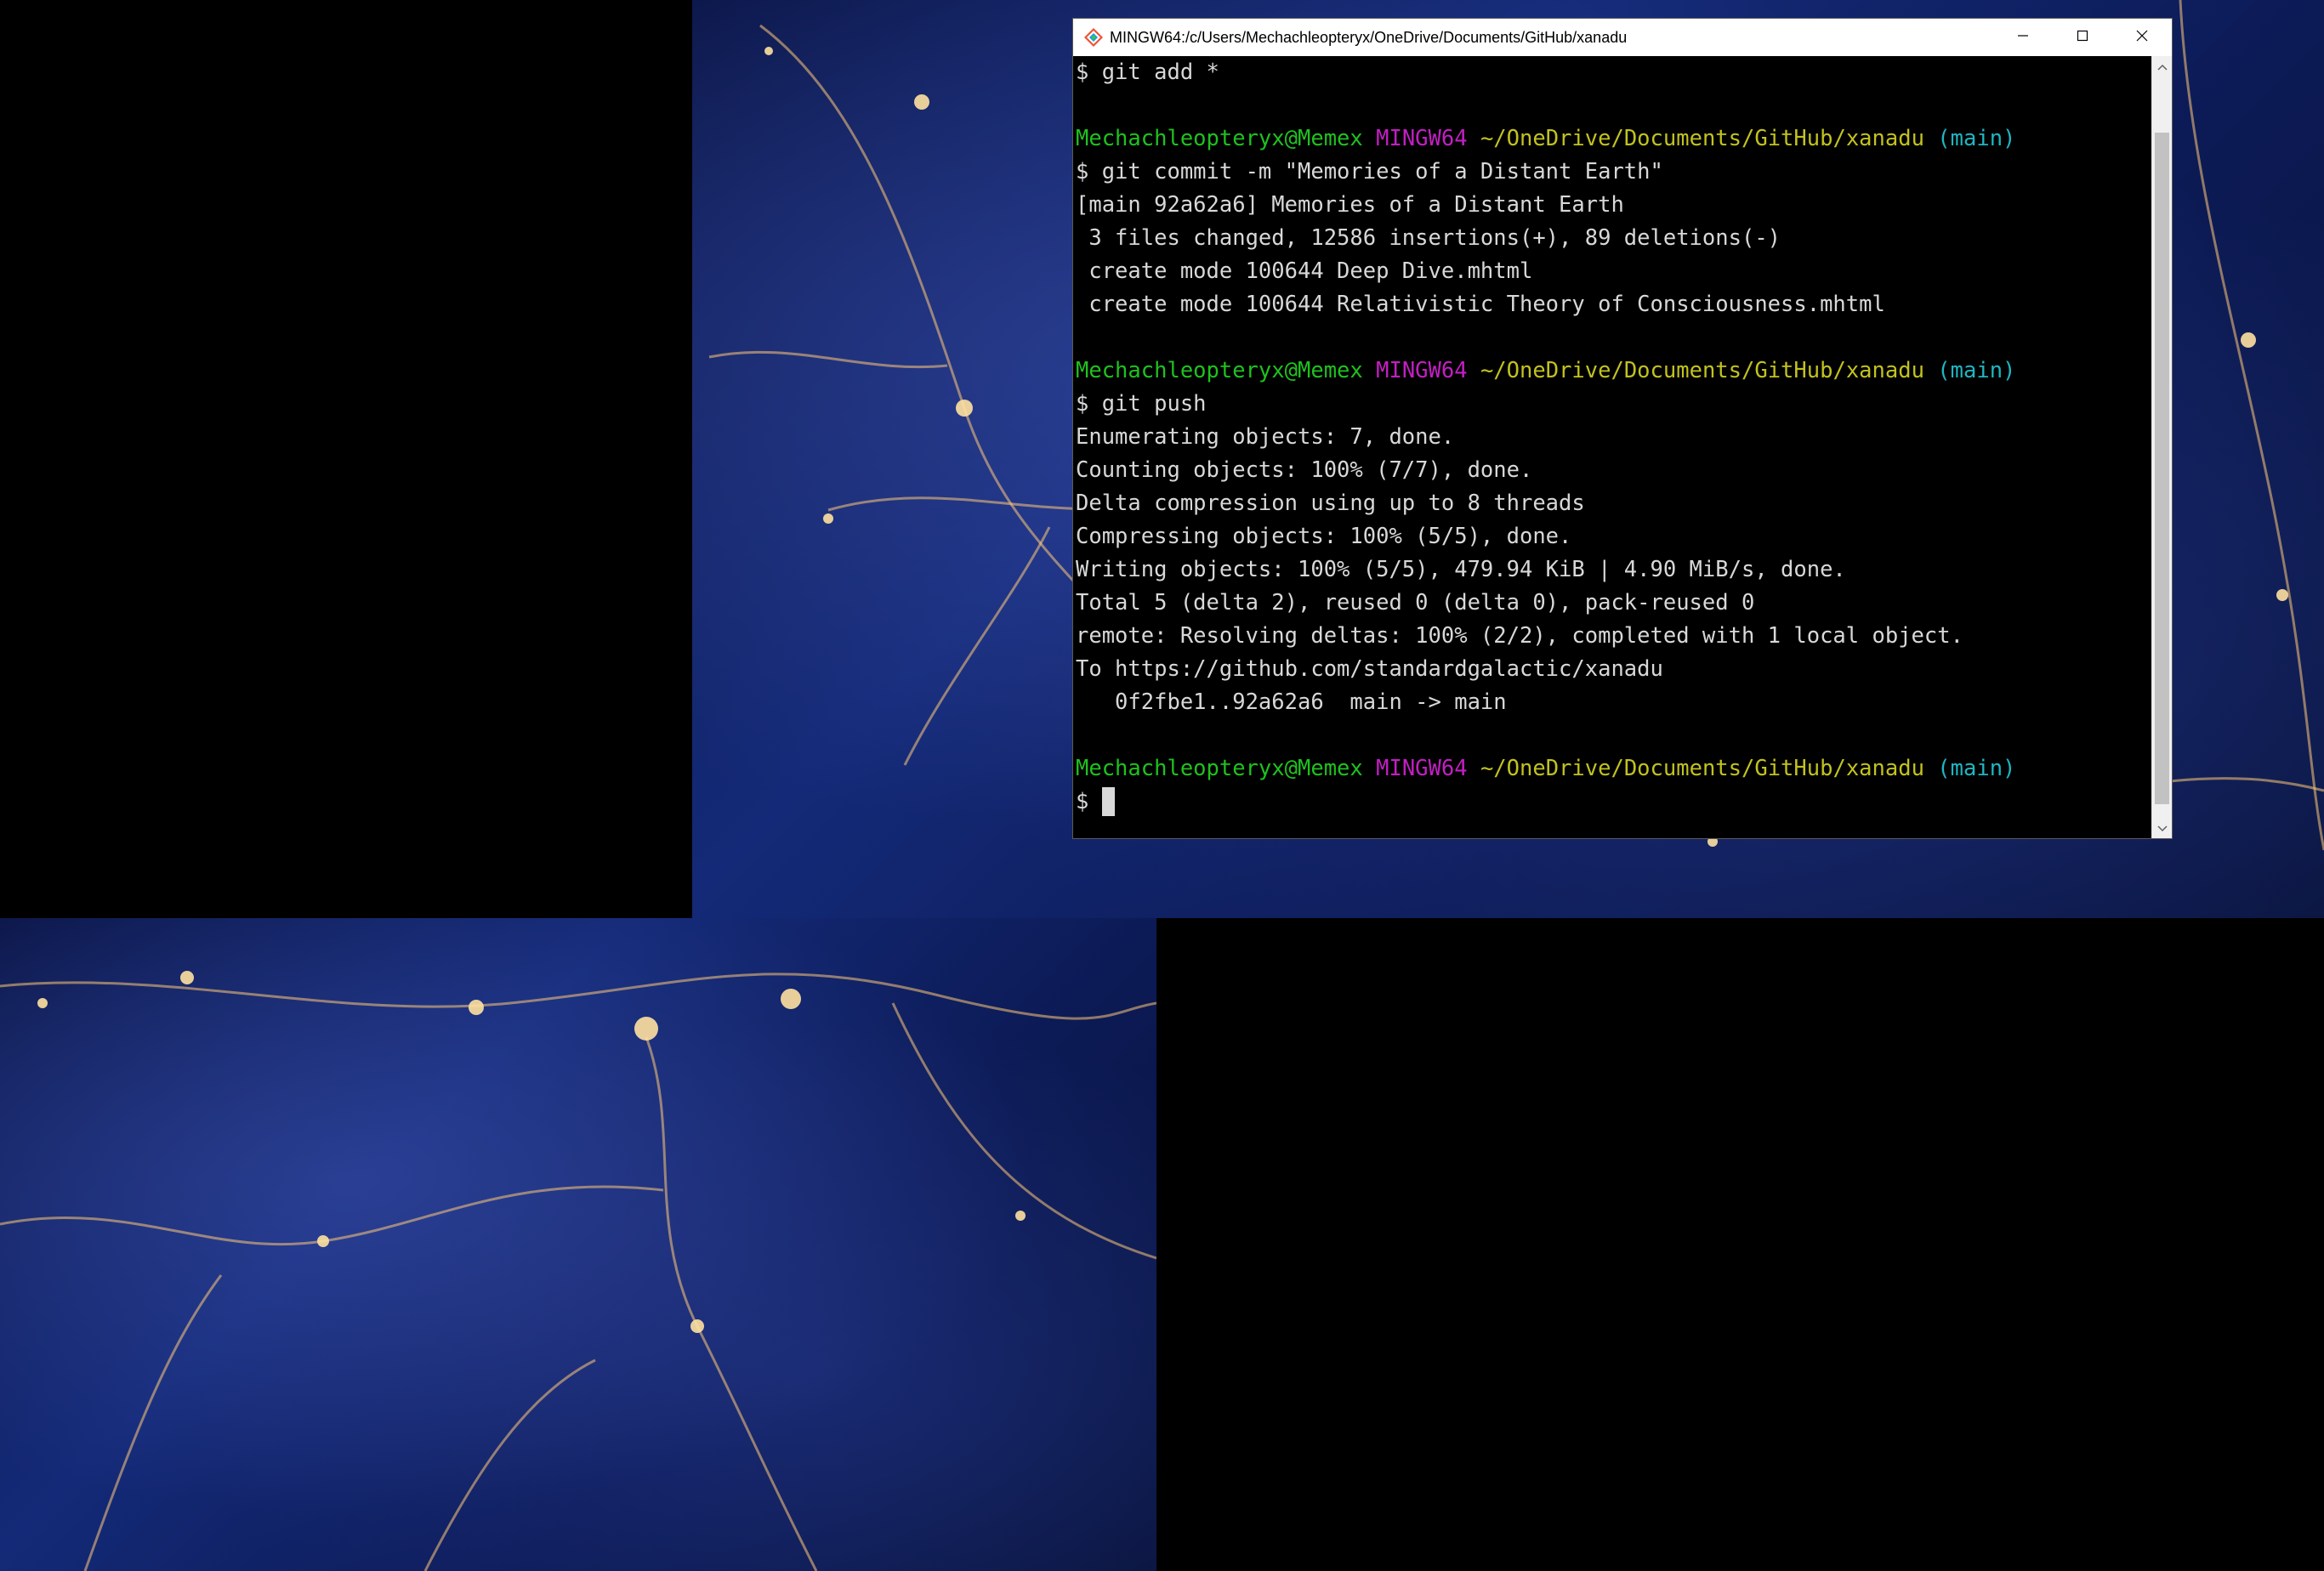 This screenshot has height=1571, width=2324. What do you see at coordinates (1324, 536) in the screenshot?
I see `terminal-line: Compressing objects: 100% (5/5), done.` at bounding box center [1324, 536].